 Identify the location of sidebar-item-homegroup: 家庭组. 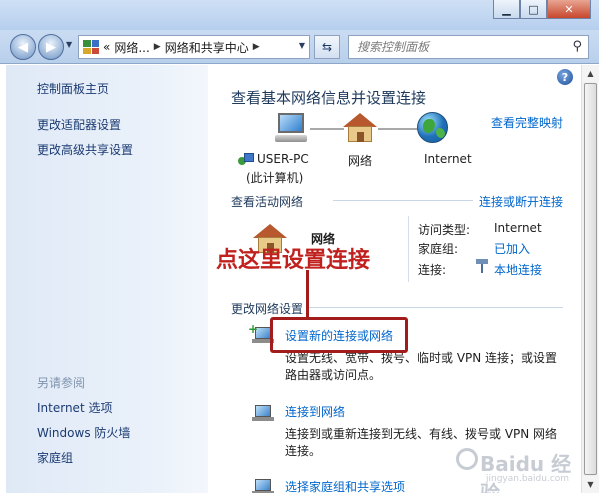
(55, 457).